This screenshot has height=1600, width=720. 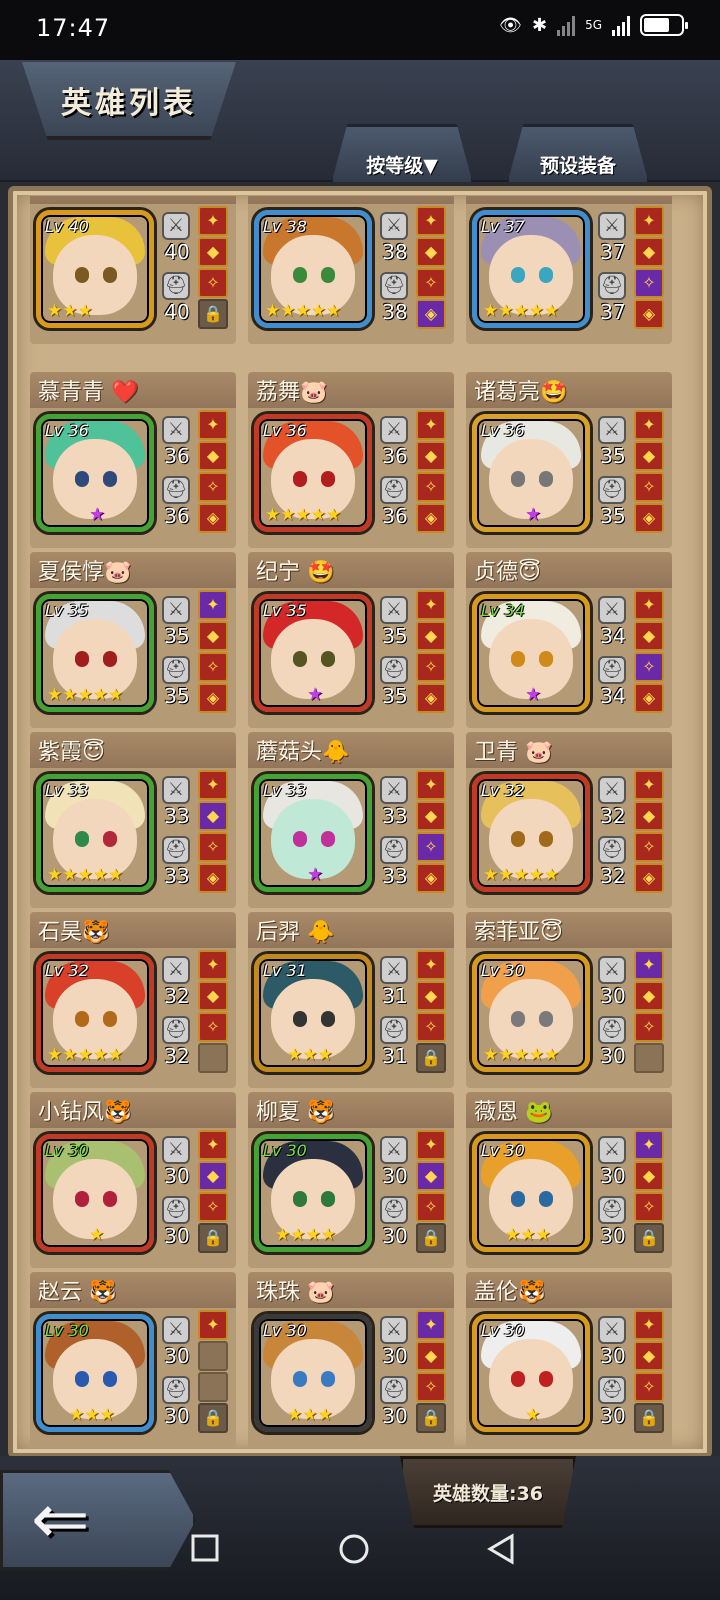 What do you see at coordinates (578, 156) in the screenshot?
I see `preset-equipment-button: 预设装备` at bounding box center [578, 156].